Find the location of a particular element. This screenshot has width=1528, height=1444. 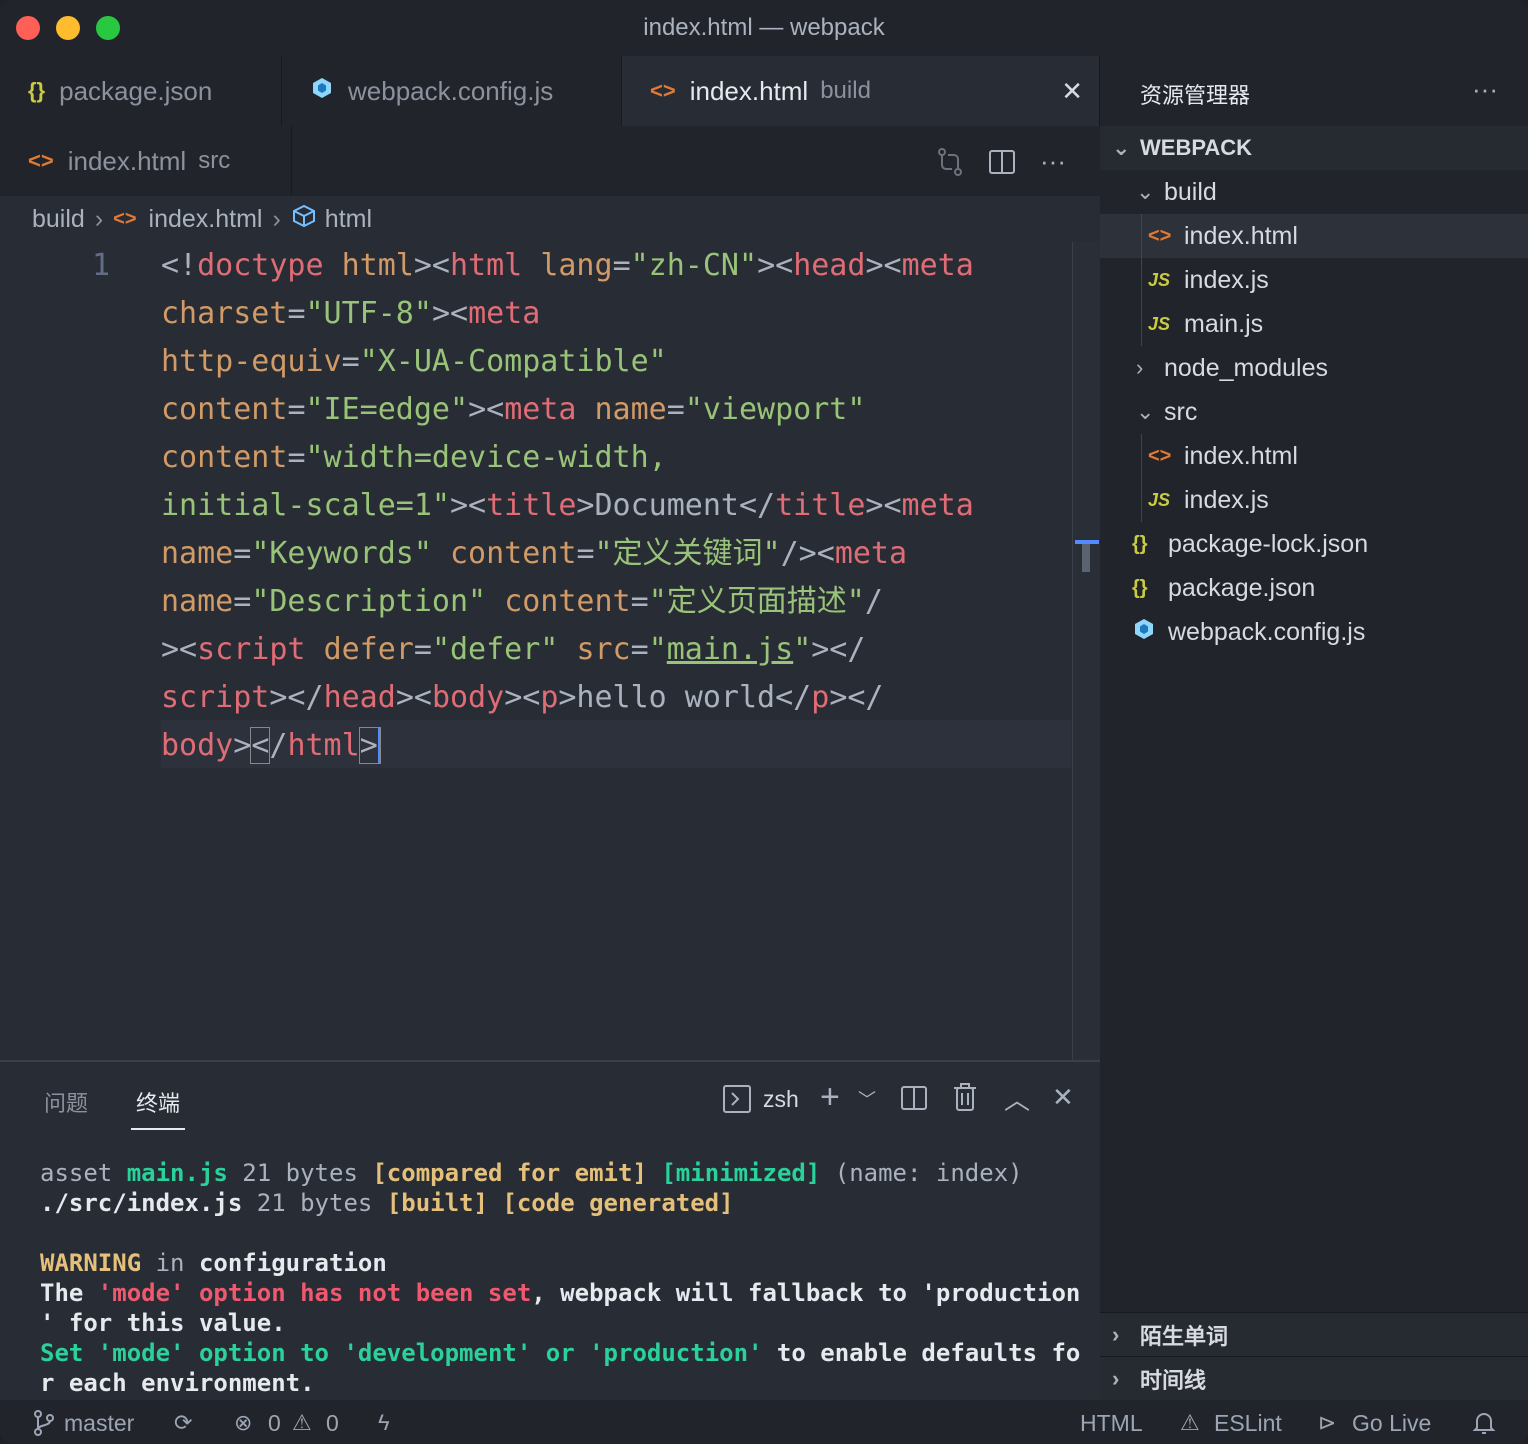

explorer-root-folder: ⌄ WEBPACK is located at coordinates (1314, 148).